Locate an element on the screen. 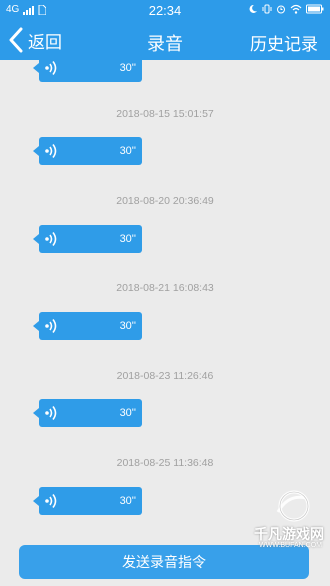 The image size is (330, 586). watermark: 千凡游戏网 WWW.BUFAN.COM is located at coordinates (281, 520).